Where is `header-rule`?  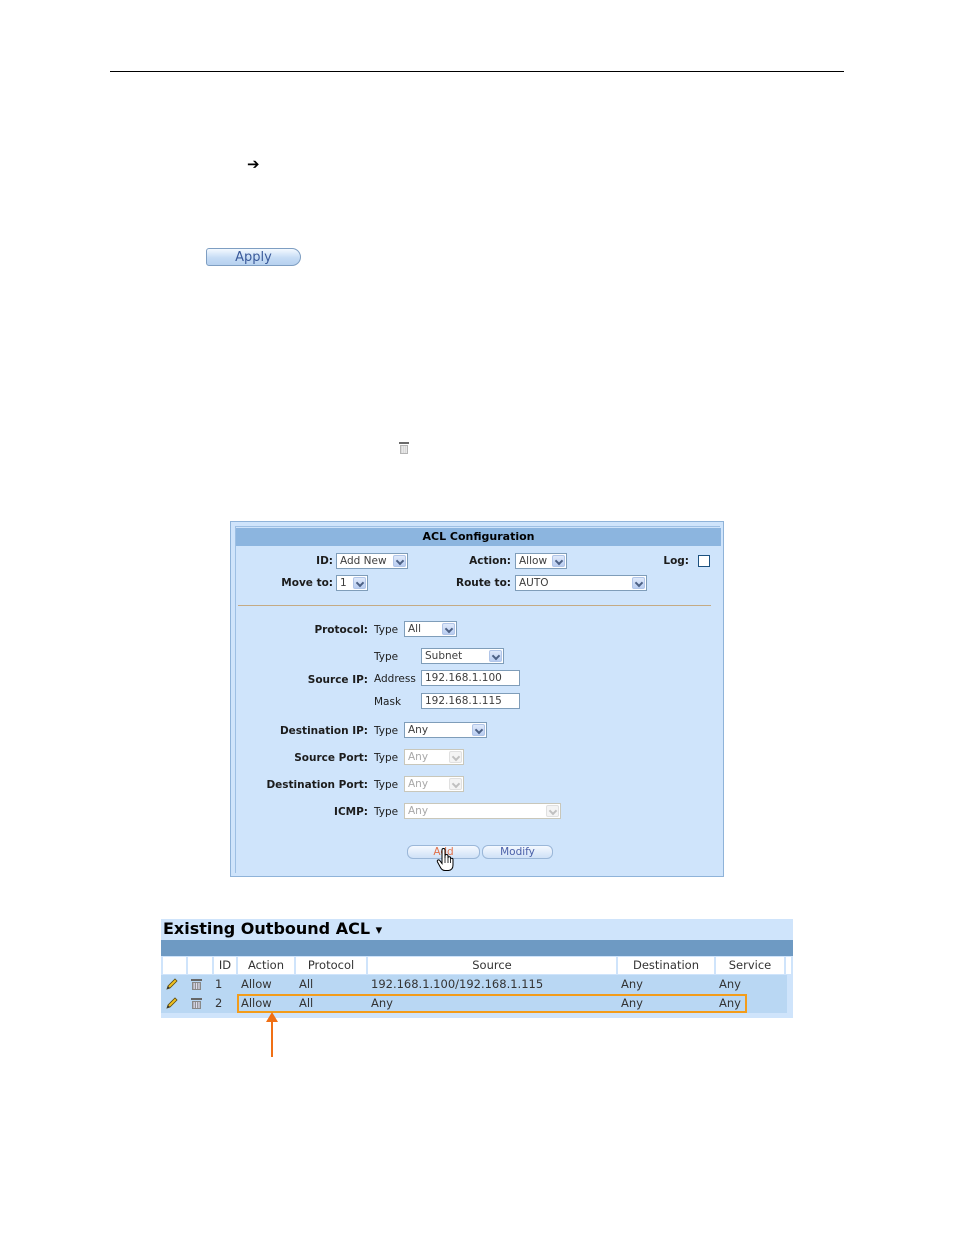 header-rule is located at coordinates (477, 71).